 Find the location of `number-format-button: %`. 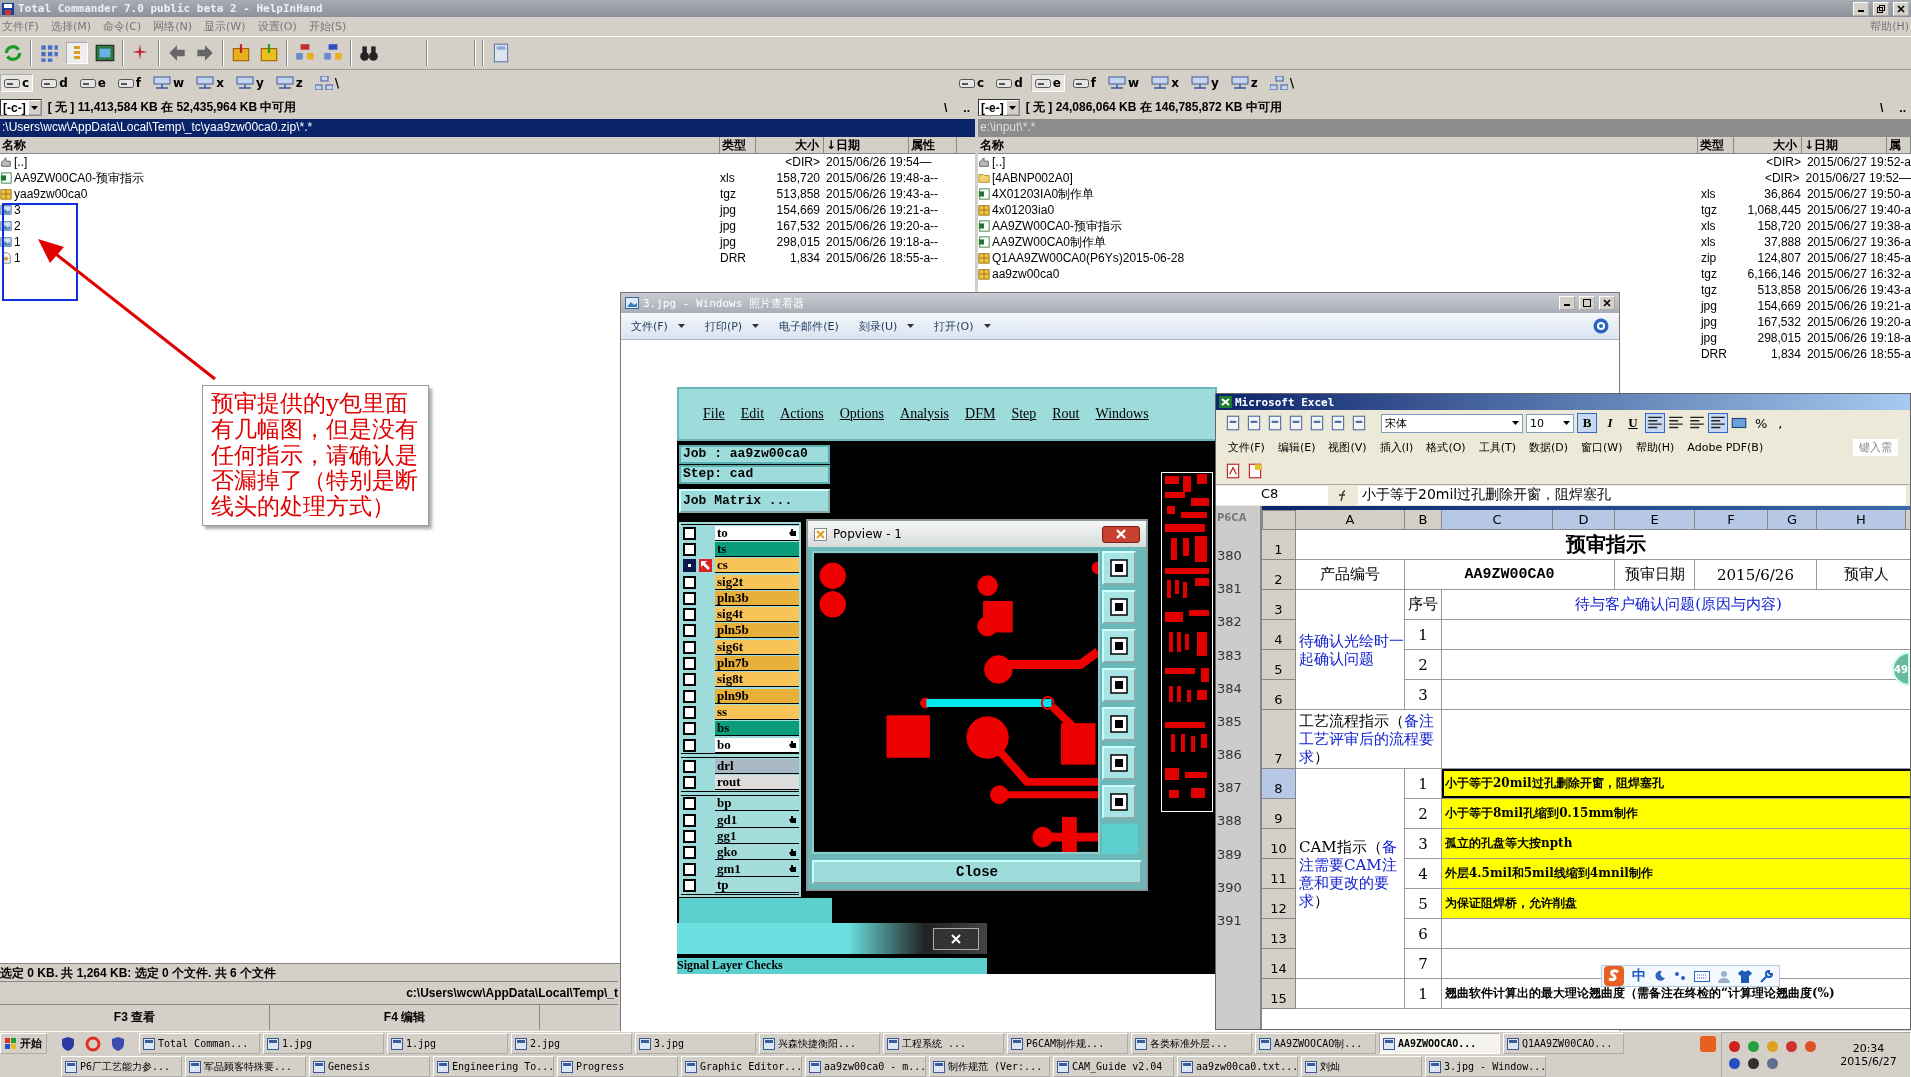

number-format-button: % is located at coordinates (1761, 423).